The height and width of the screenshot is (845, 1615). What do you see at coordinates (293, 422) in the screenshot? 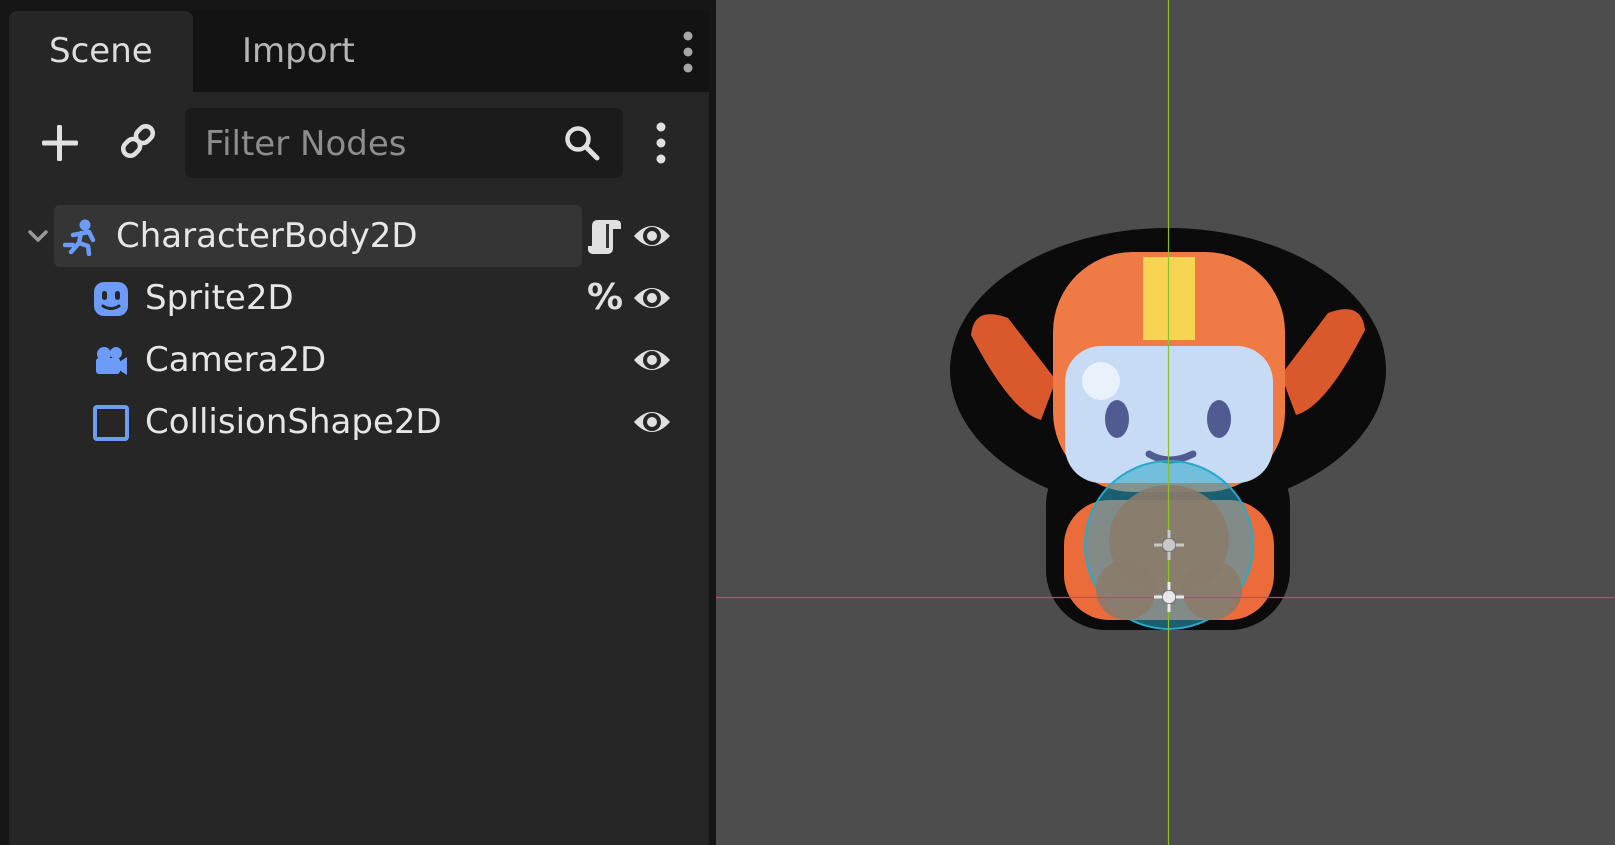
I see `node-label: CollisionShape2D` at bounding box center [293, 422].